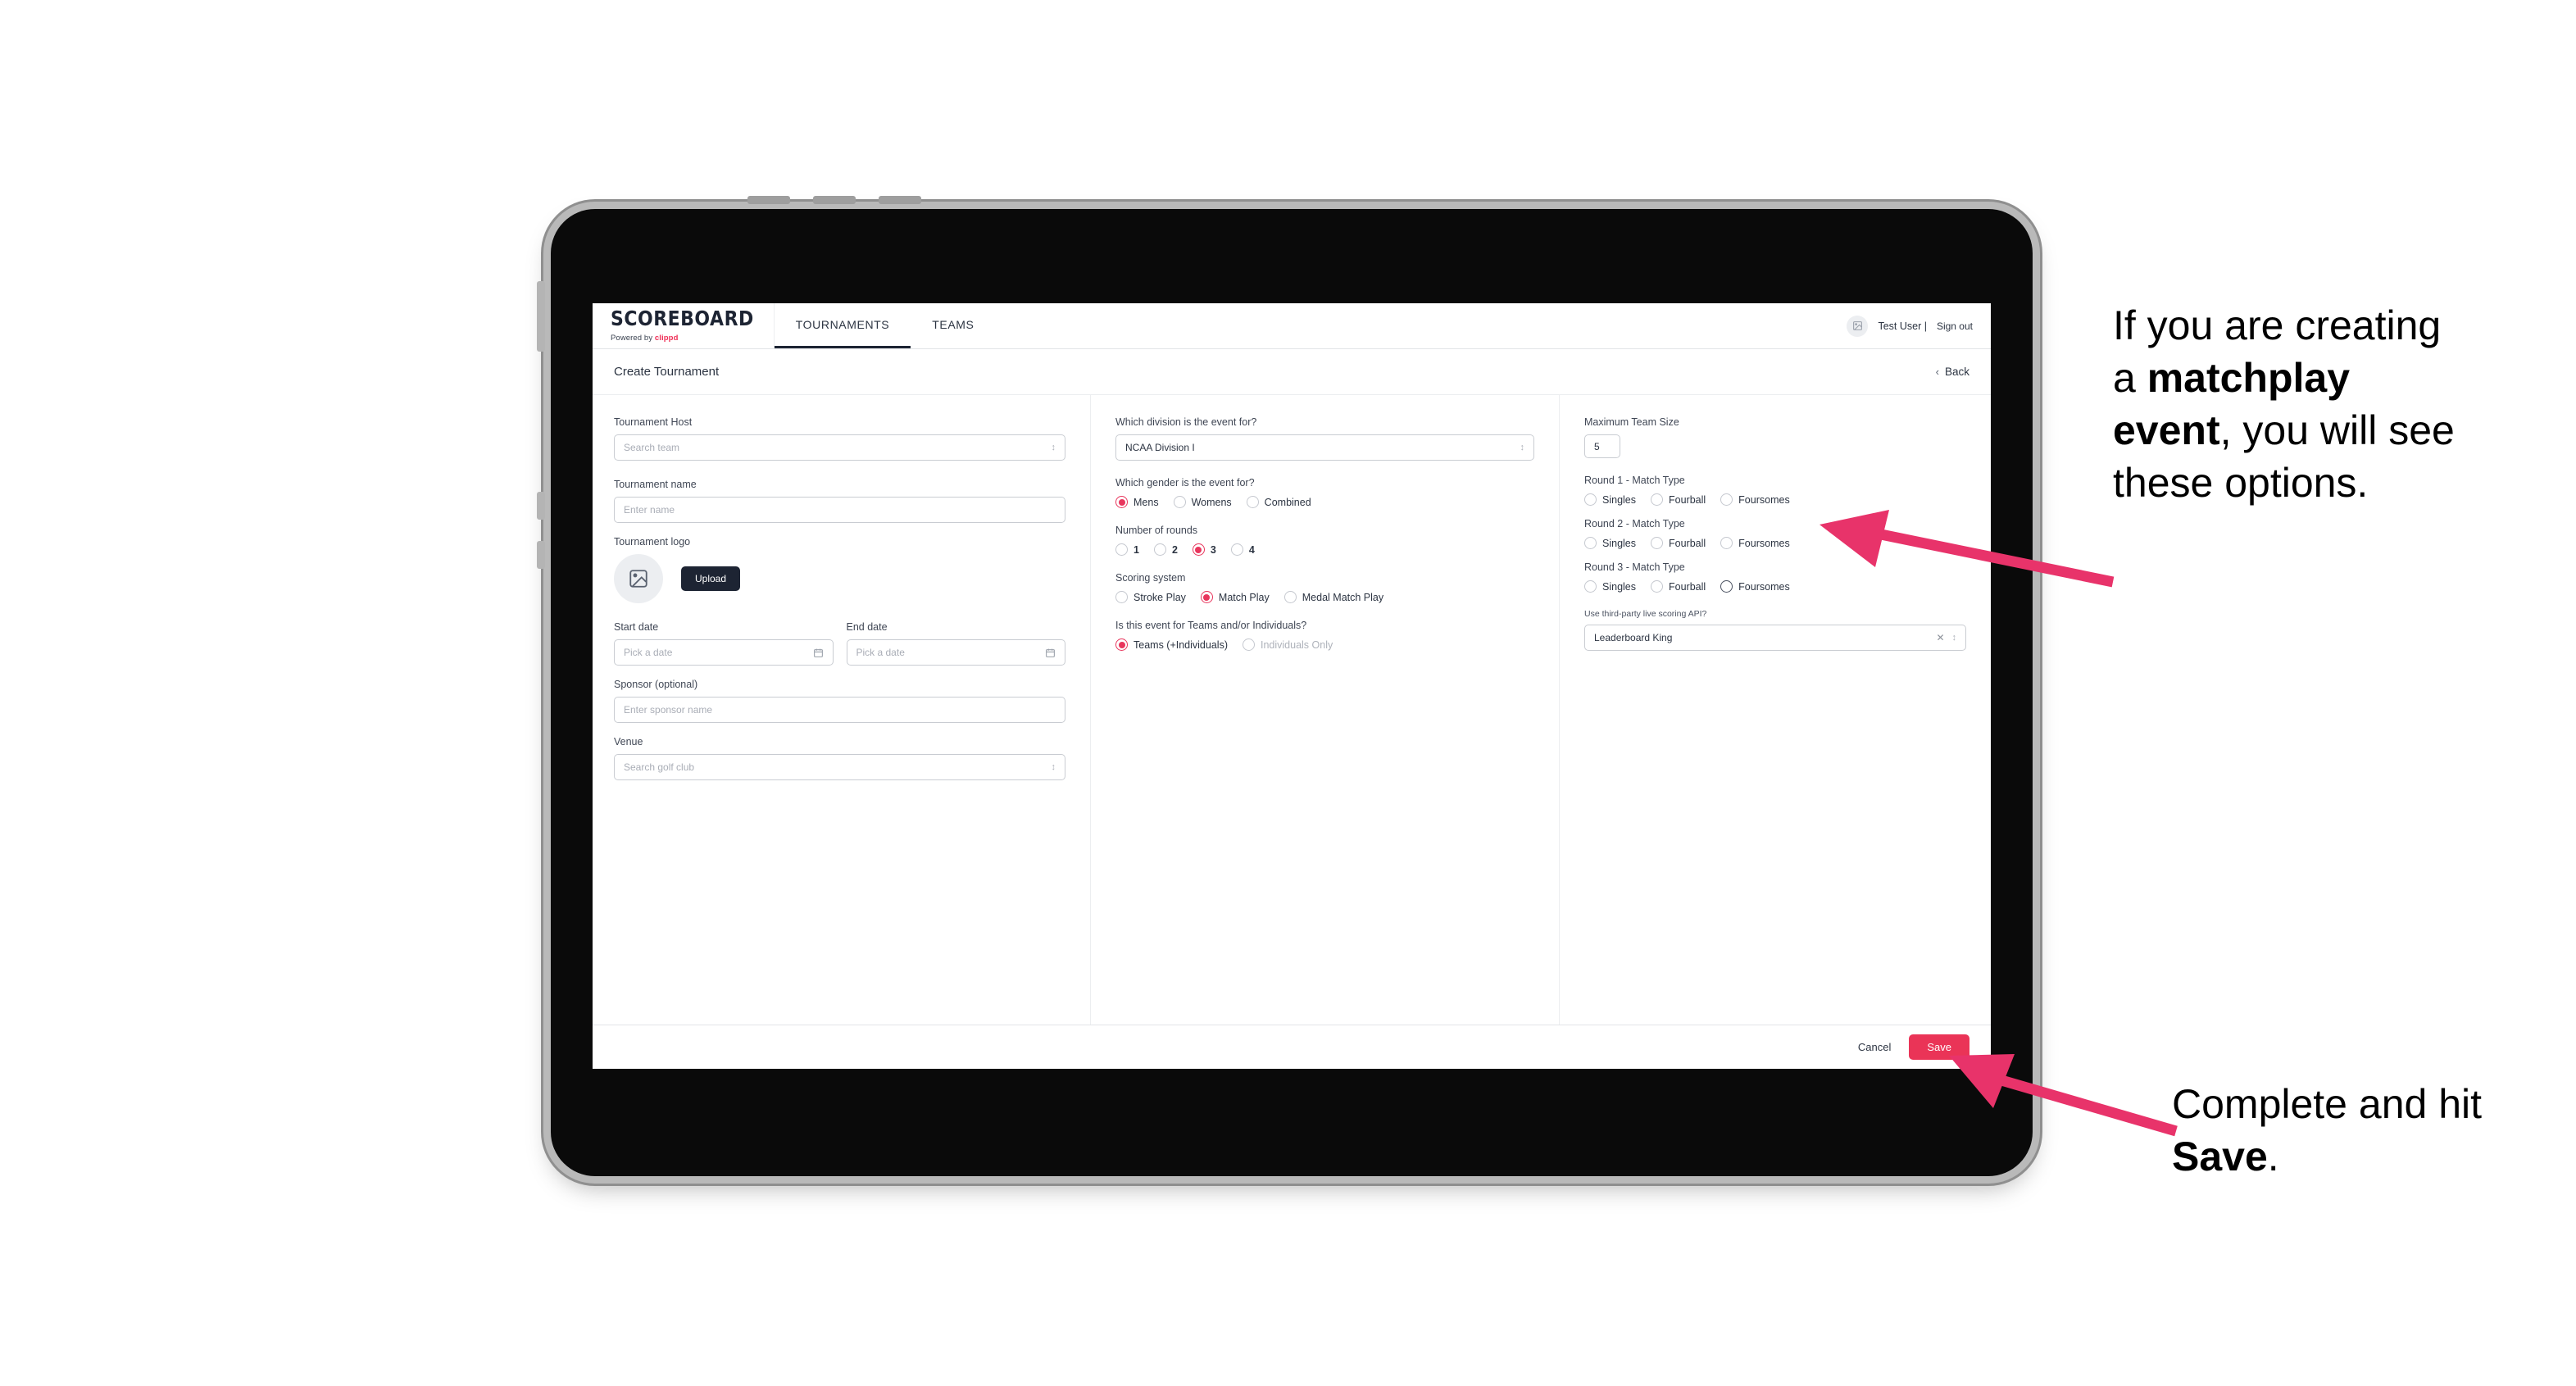 This screenshot has height=1386, width=2576. What do you see at coordinates (1160, 597) in the screenshot?
I see `radio-label: Stroke Play` at bounding box center [1160, 597].